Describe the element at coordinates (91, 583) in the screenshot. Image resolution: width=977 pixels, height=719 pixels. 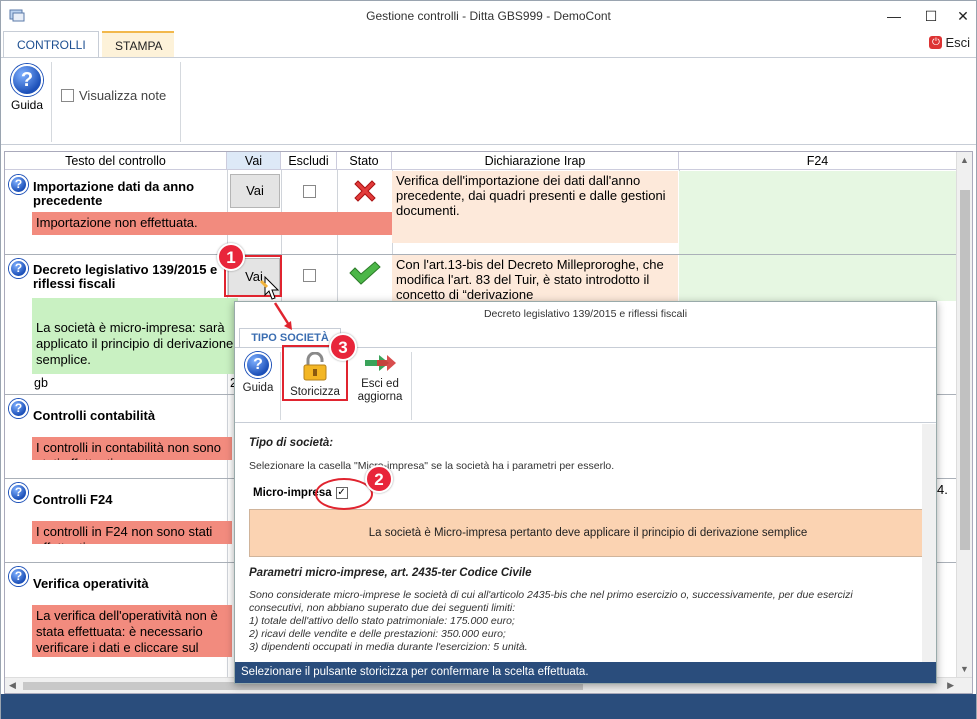
I see `row-title: Verifica operatività` at that location.